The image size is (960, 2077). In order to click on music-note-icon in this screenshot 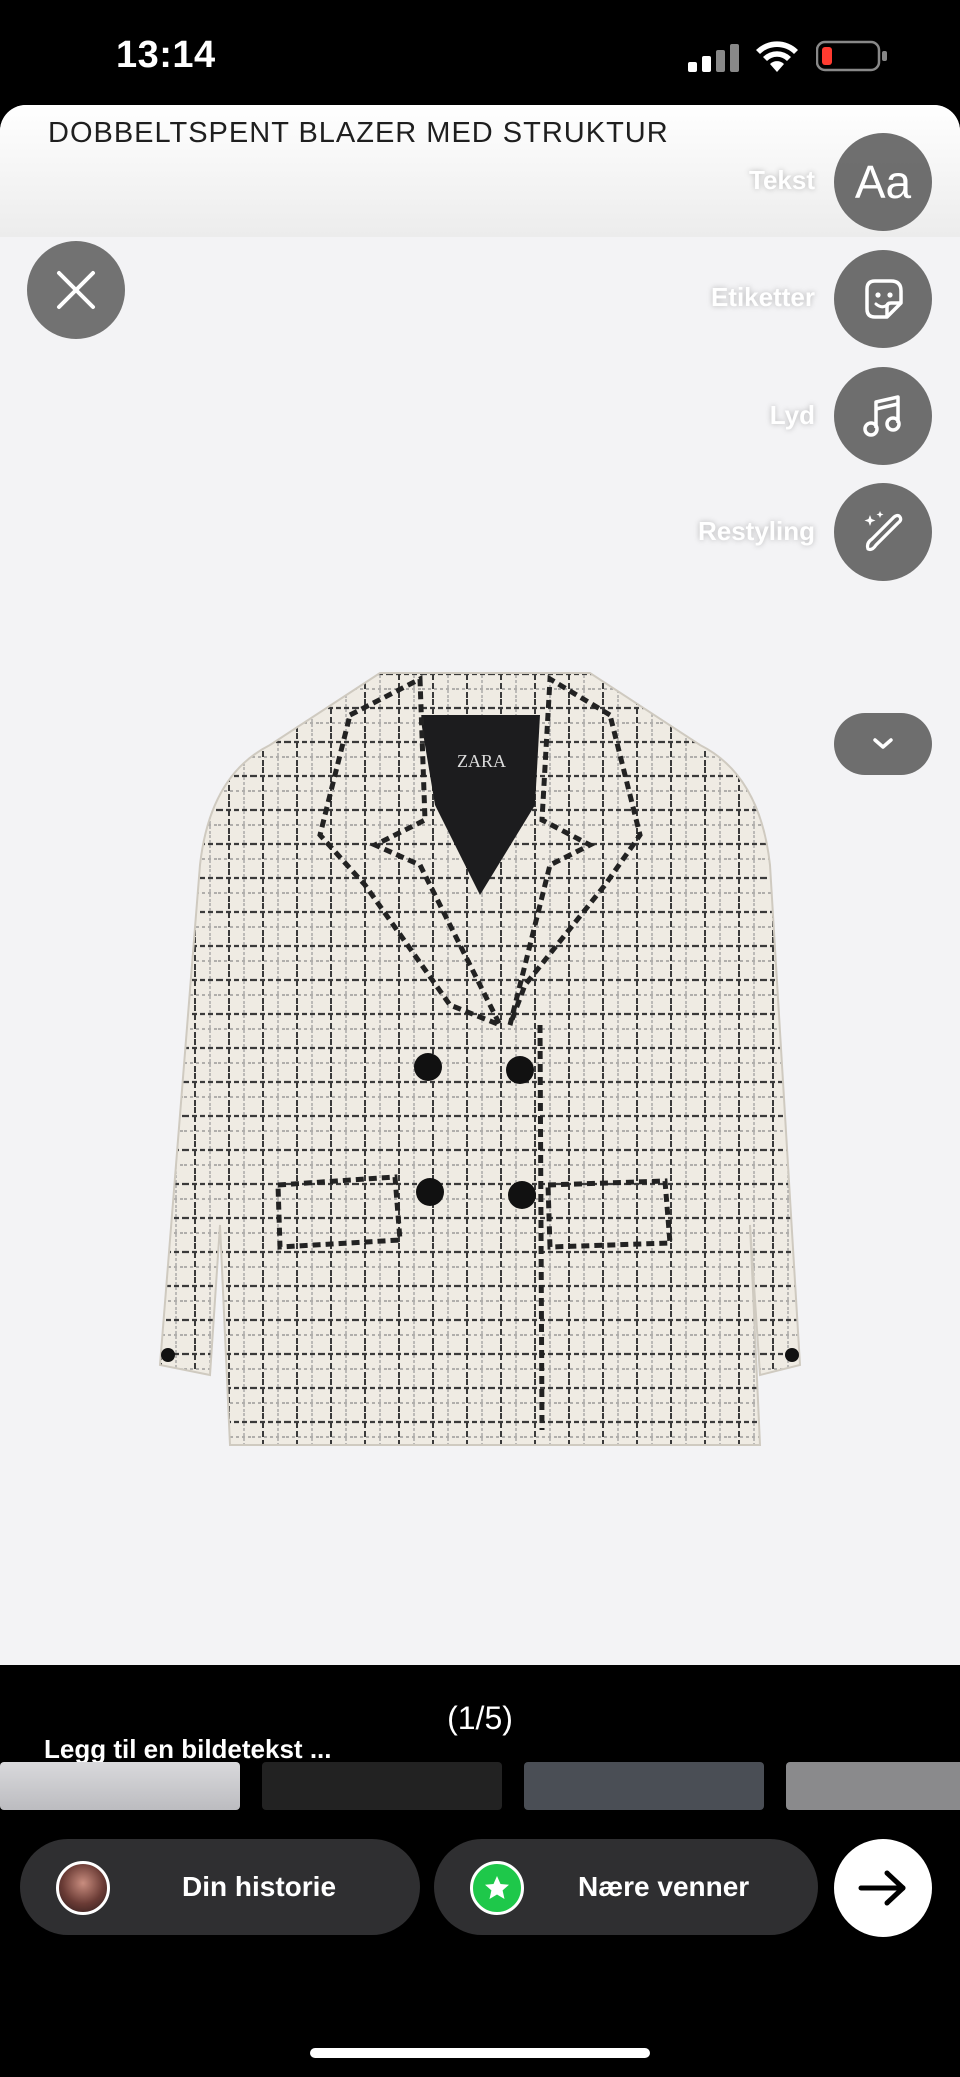, I will do `click(882, 416)`.